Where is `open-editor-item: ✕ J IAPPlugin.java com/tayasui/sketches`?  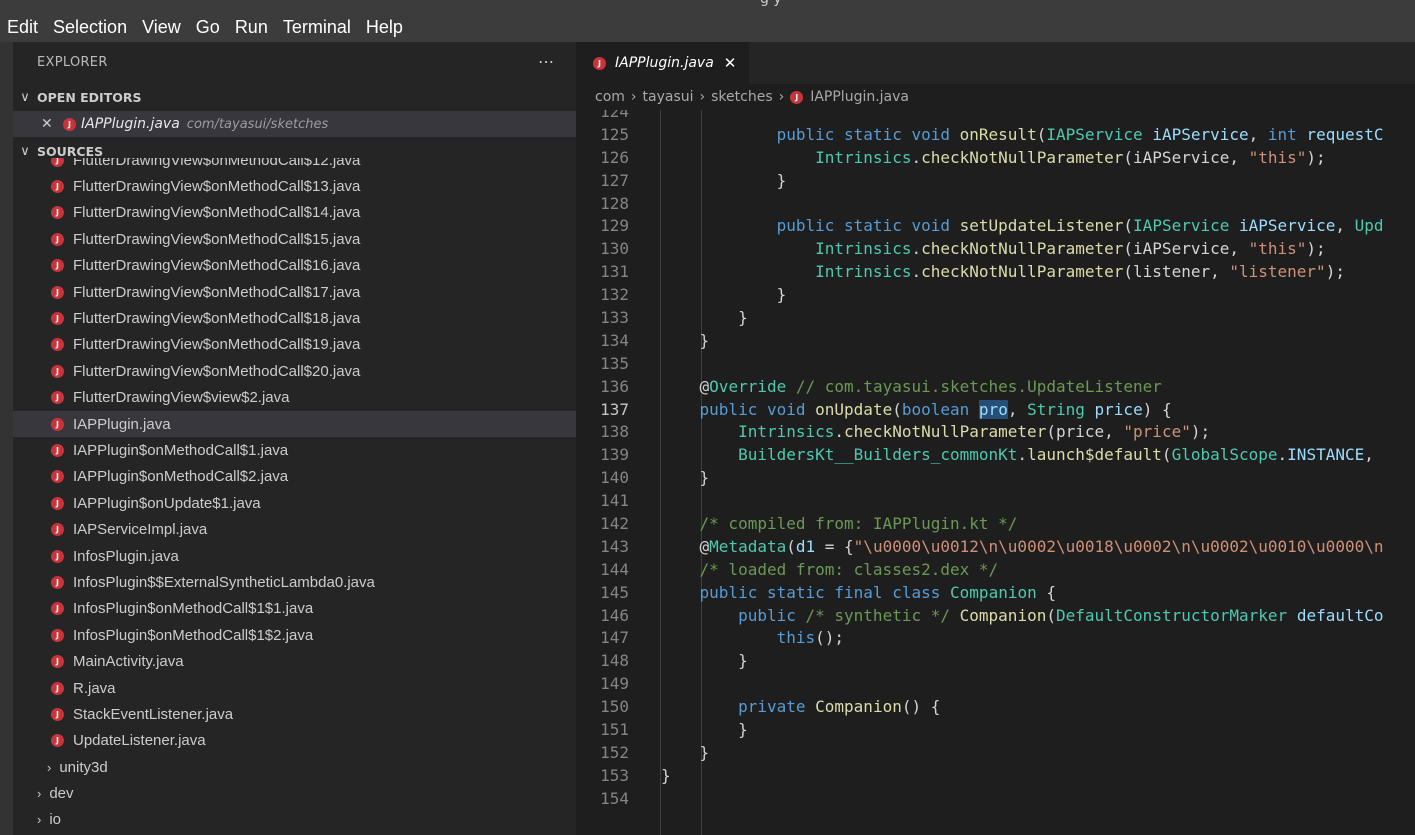
open-editor-item: ✕ J IAPPlugin.java com/tayasui/sketches is located at coordinates (294, 124).